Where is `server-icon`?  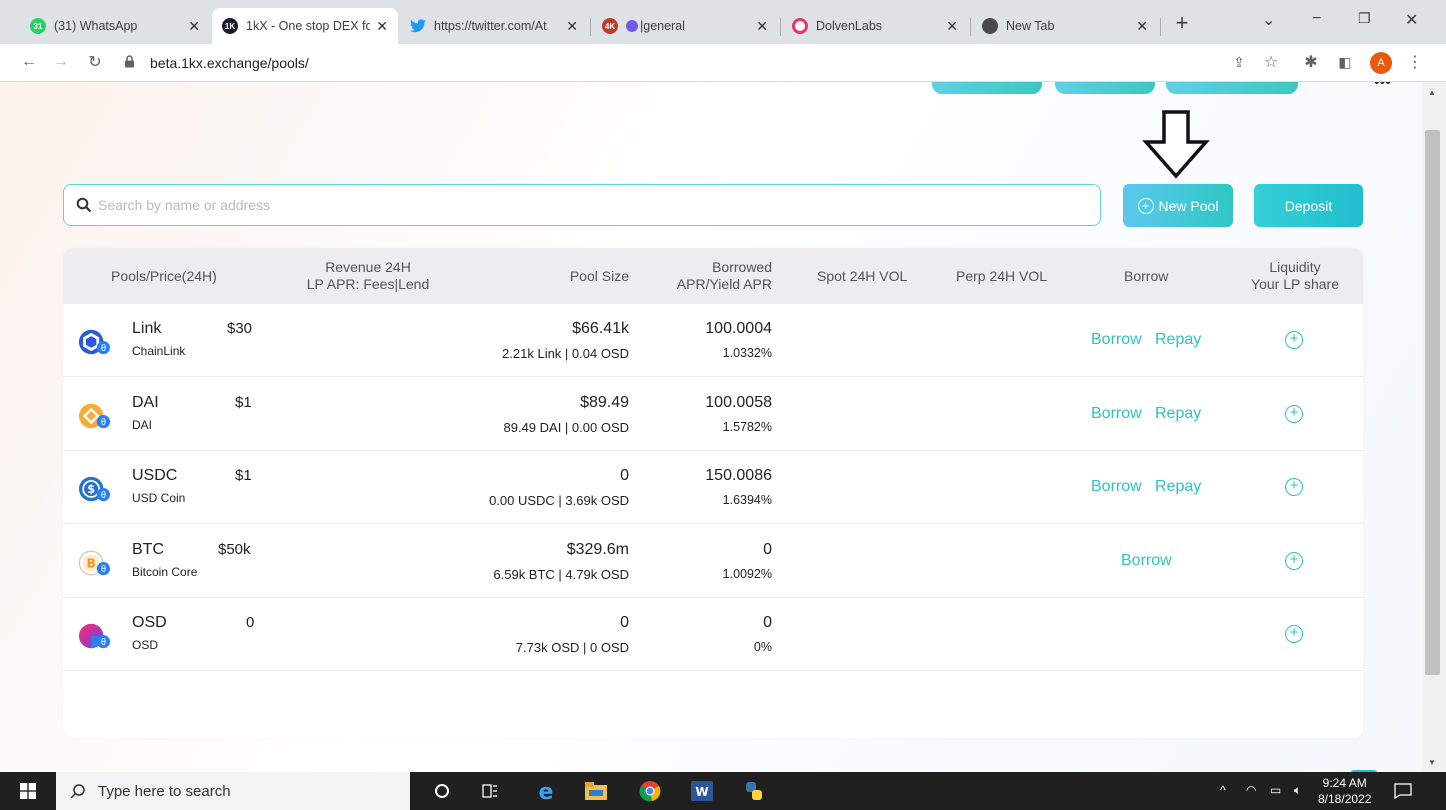 server-icon is located at coordinates (632, 26).